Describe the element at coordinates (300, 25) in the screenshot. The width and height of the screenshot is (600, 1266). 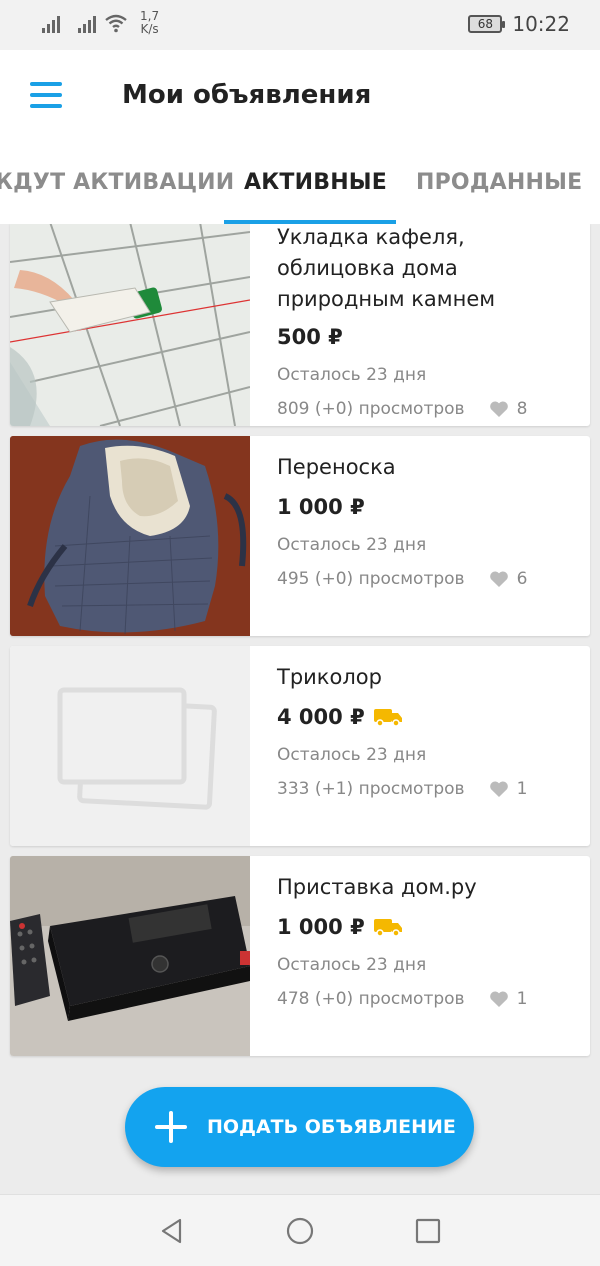
I see `status-bar: 1,7 K/s 68 10:22` at that location.